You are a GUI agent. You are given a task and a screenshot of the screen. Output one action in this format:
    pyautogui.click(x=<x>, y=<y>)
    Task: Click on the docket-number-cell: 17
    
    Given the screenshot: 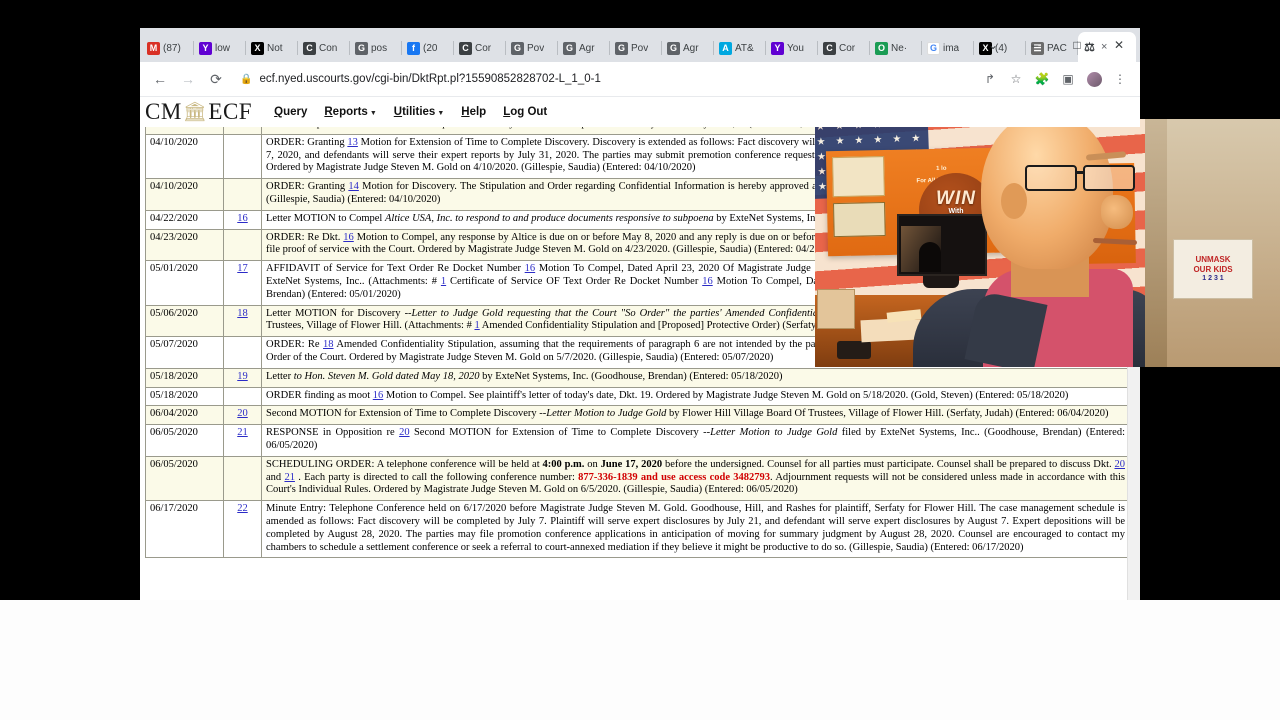 What is the action you would take?
    pyautogui.click(x=242, y=283)
    